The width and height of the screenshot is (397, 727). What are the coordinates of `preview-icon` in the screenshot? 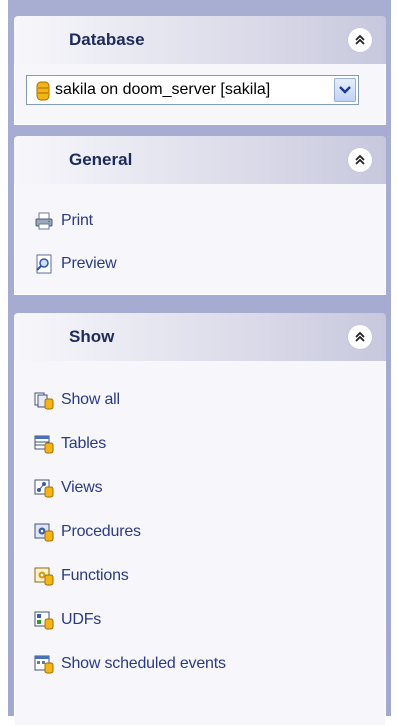 It's located at (44, 264).